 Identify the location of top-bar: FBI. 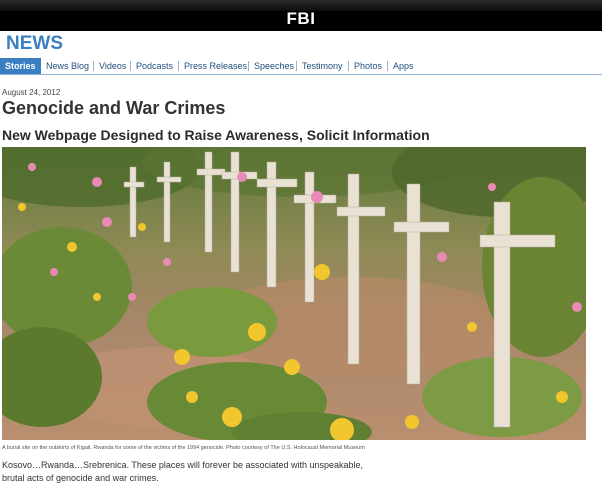
(301, 15).